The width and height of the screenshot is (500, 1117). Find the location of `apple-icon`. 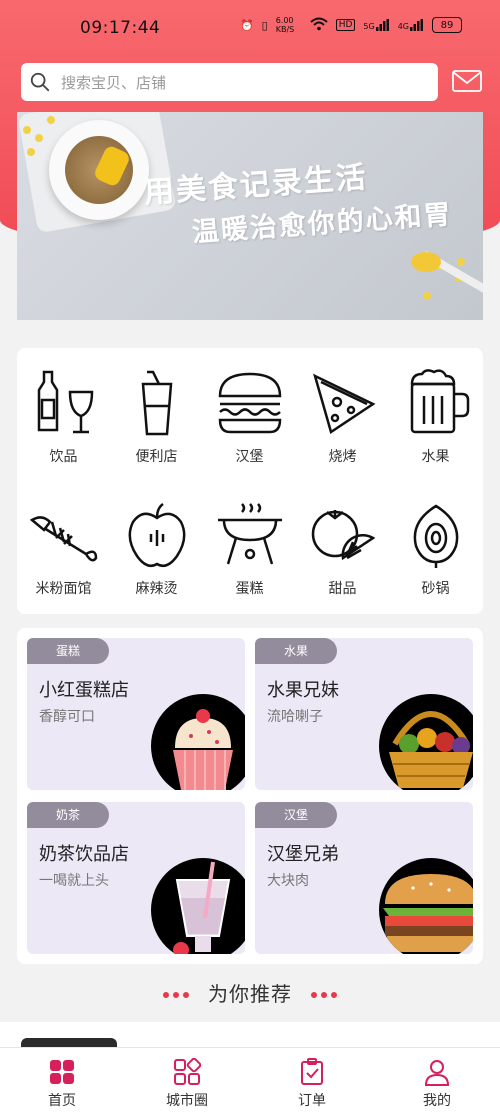

apple-icon is located at coordinates (156, 534).